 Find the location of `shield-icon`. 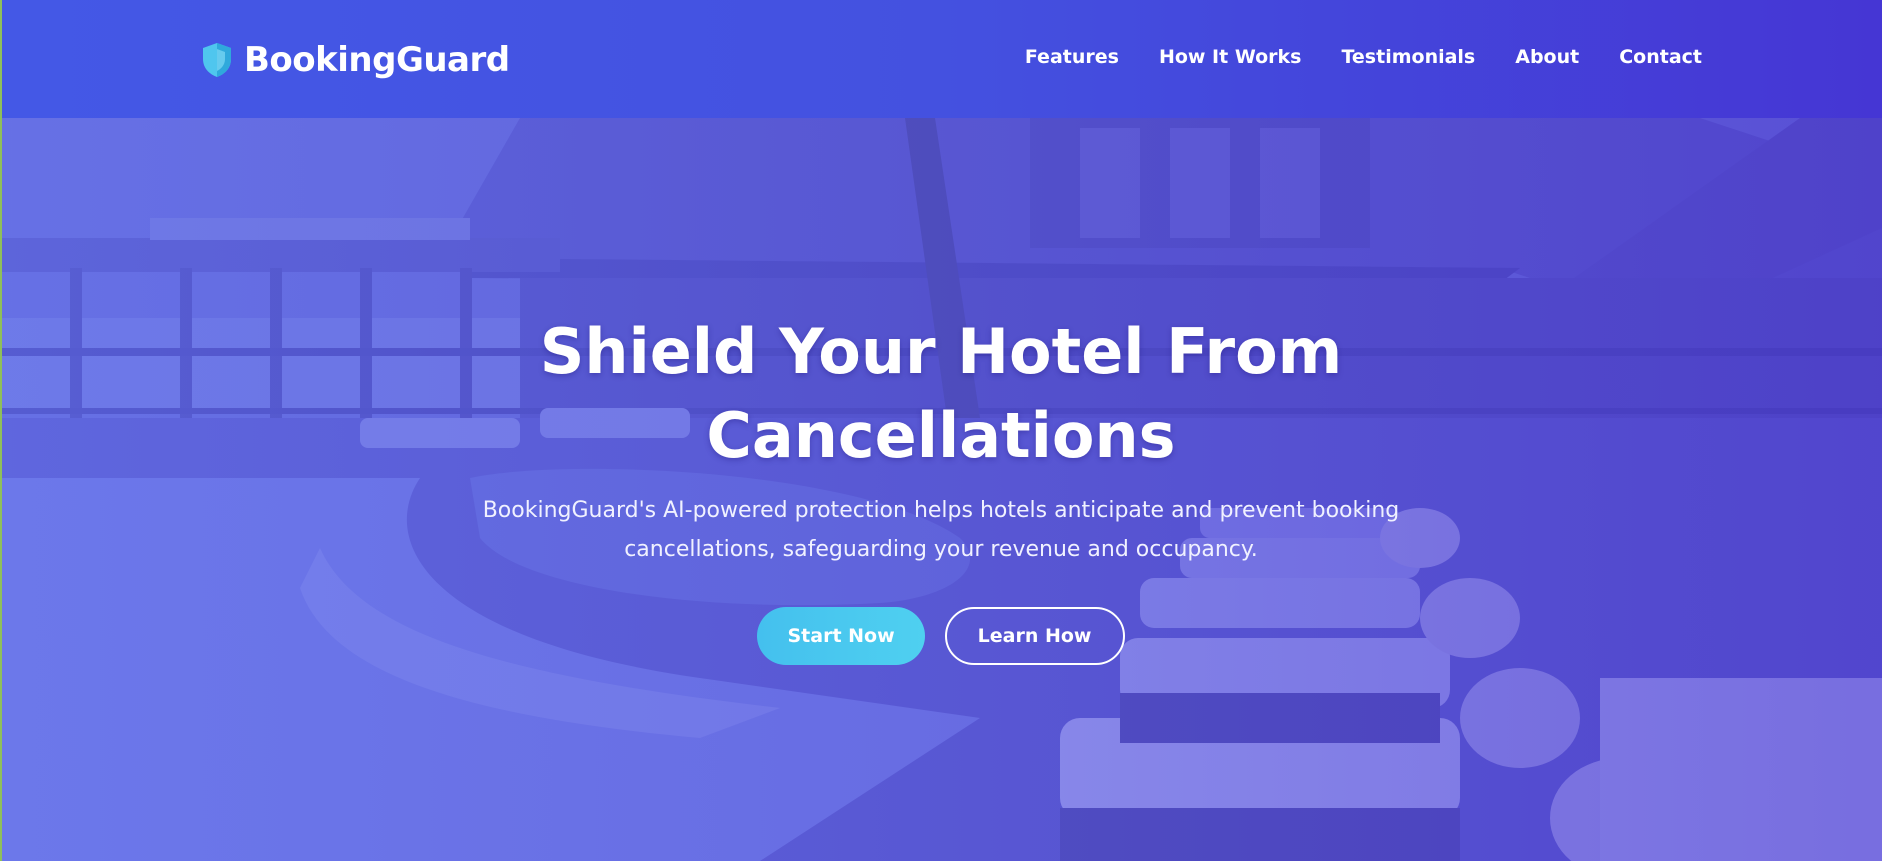

shield-icon is located at coordinates (217, 60).